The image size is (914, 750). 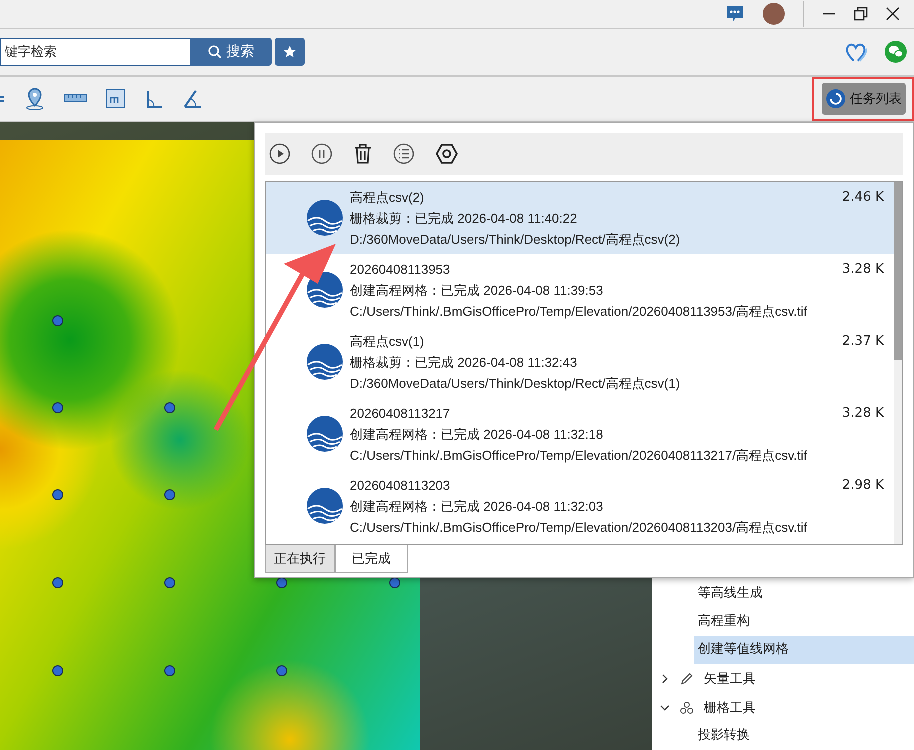 What do you see at coordinates (898, 363) in the screenshot?
I see `scrollbar` at bounding box center [898, 363].